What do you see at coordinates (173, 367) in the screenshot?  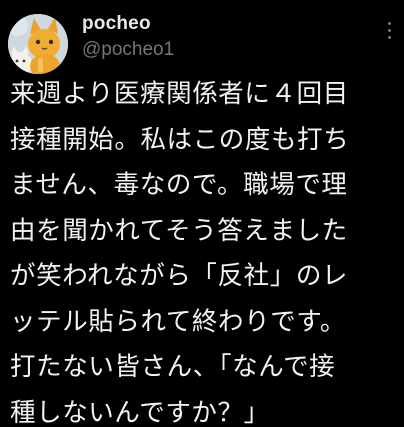 I see `tweet-text-line: 打たない皆さん、「なんで接` at bounding box center [173, 367].